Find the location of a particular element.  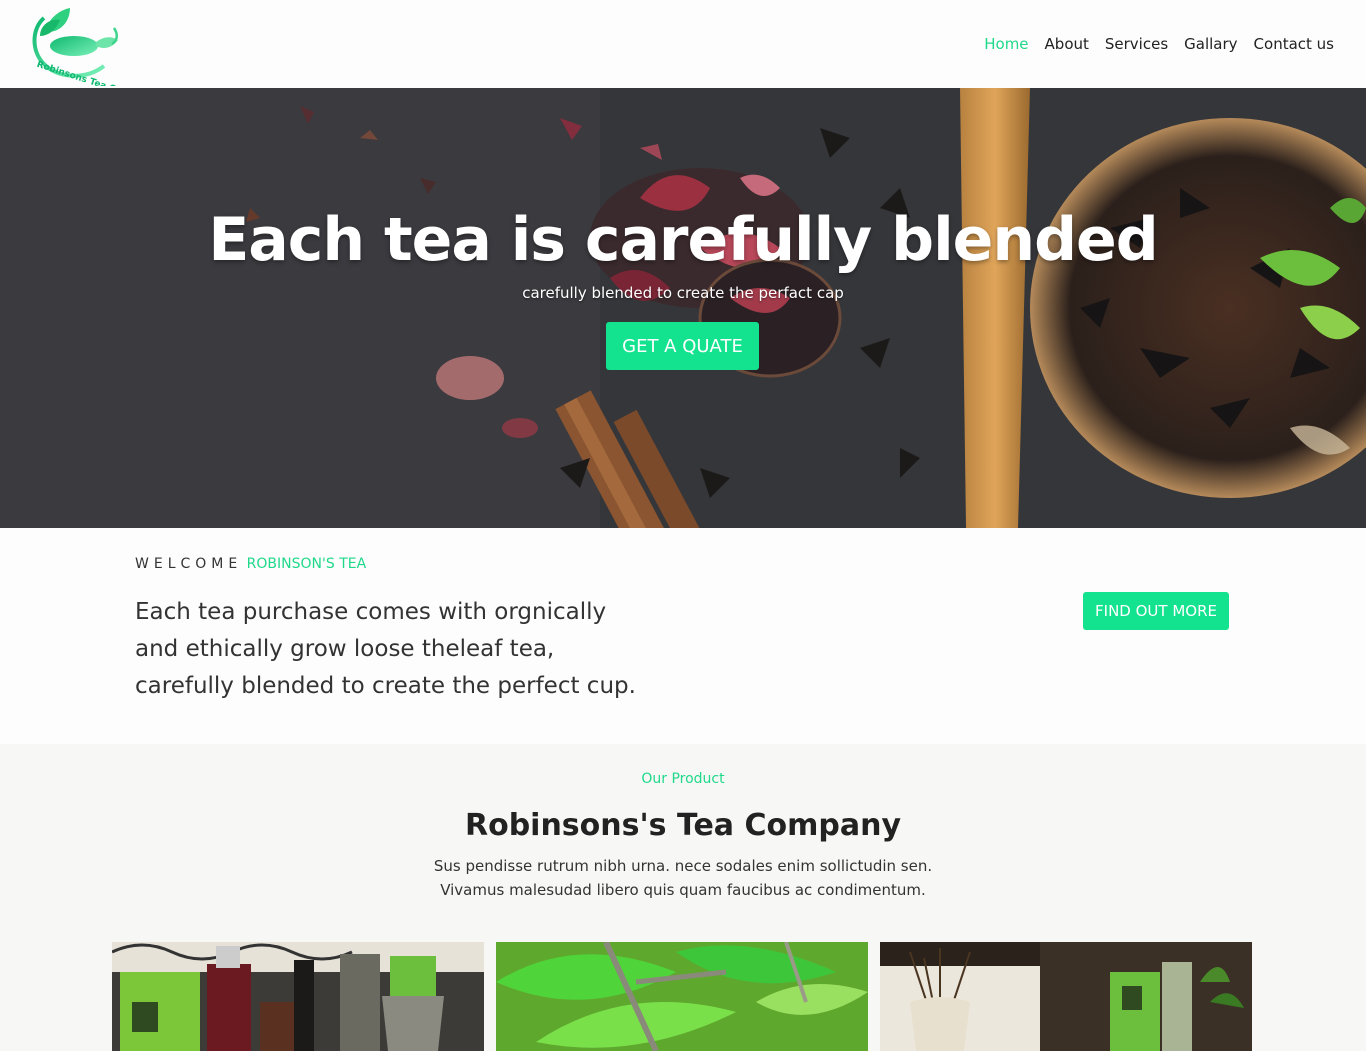

products-title: Robinsons's Tea Company is located at coordinates (683, 825).